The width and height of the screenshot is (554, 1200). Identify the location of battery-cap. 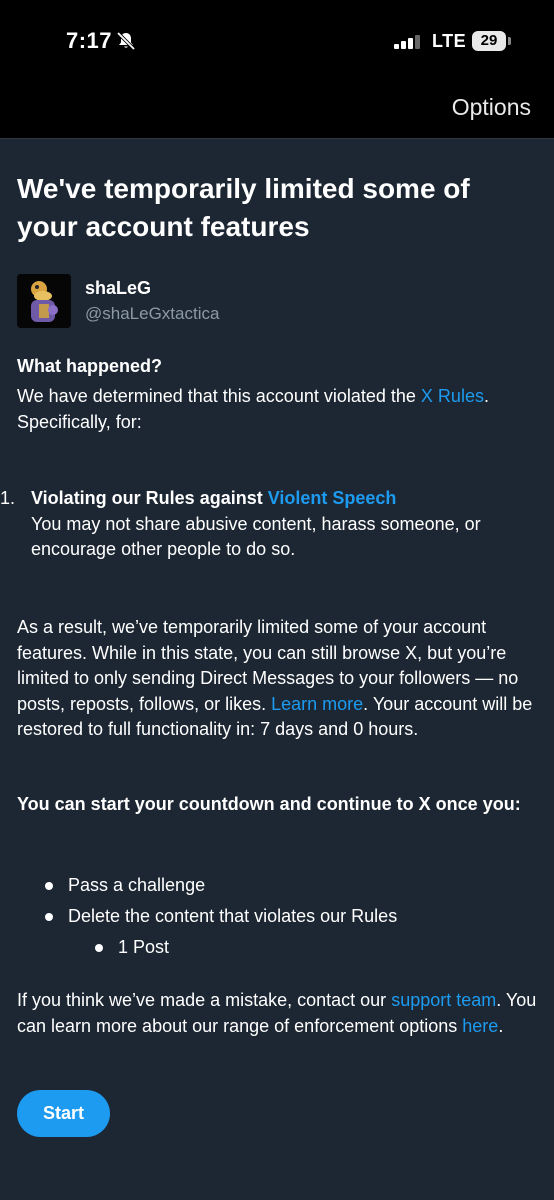
(509, 41).